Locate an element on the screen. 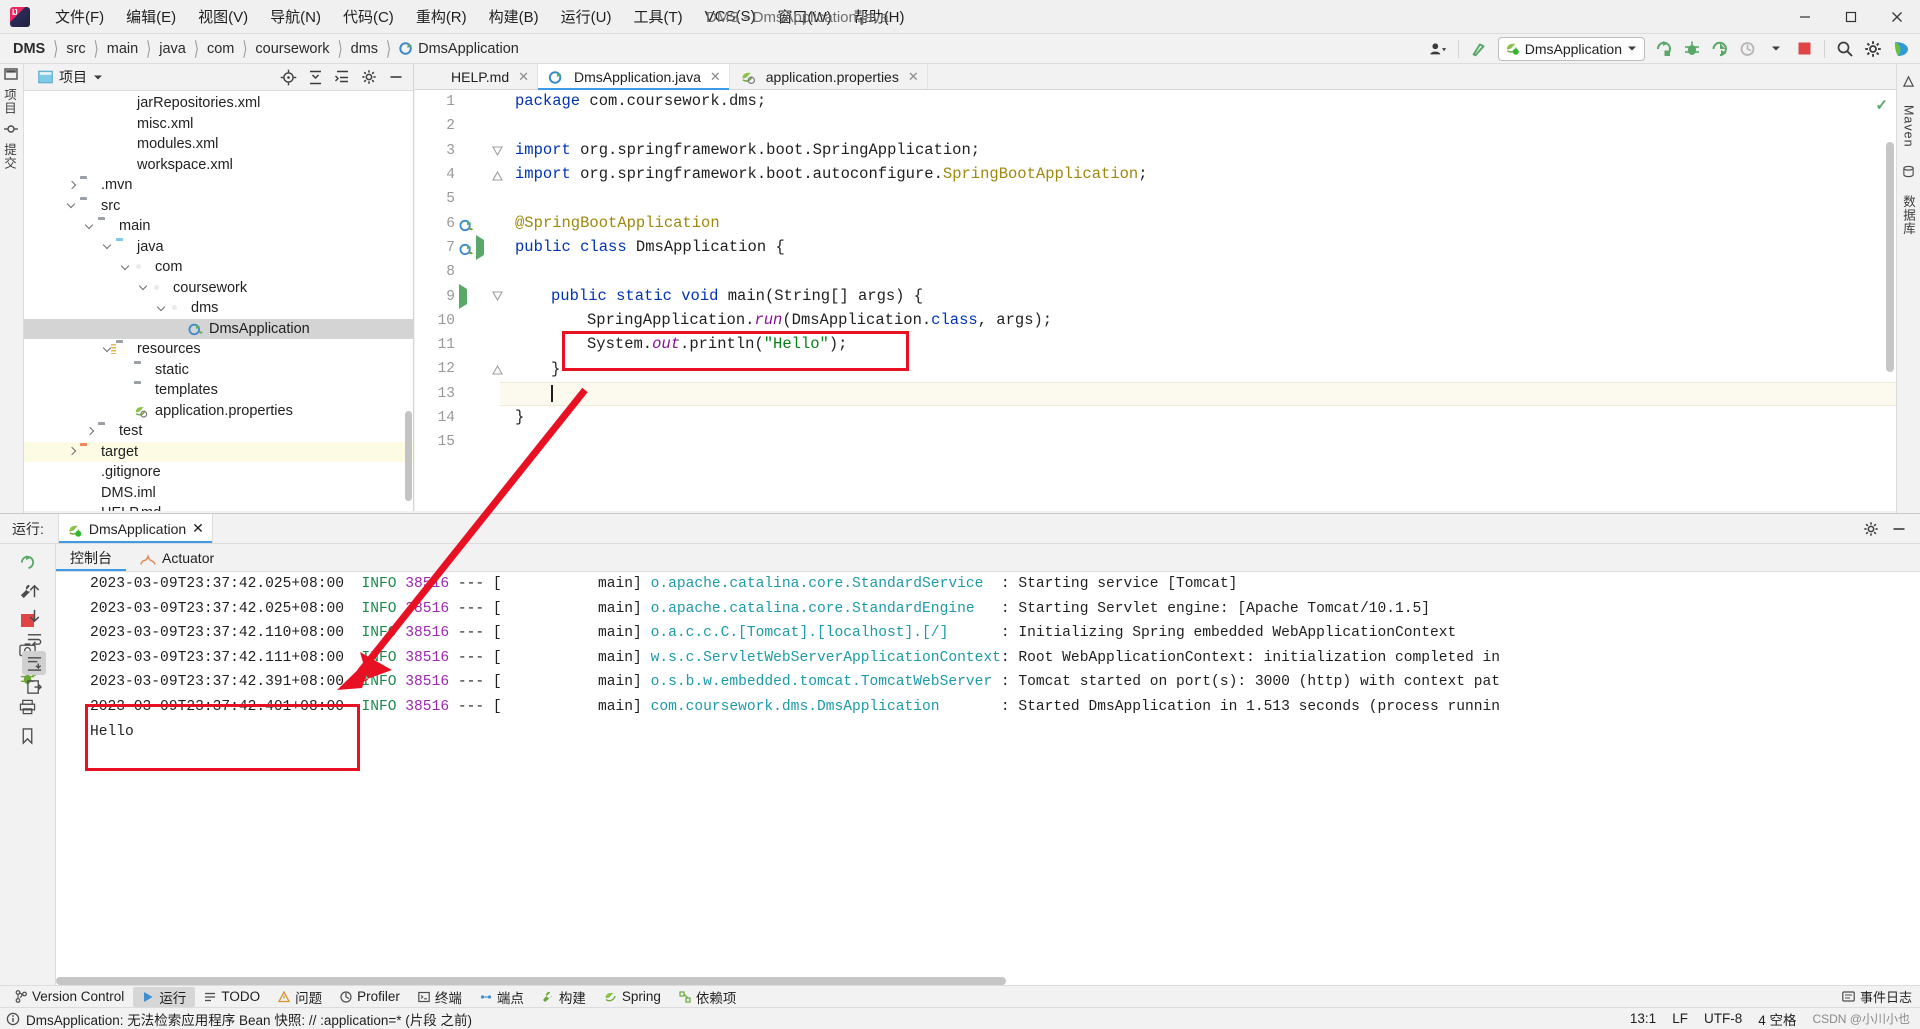  gutter-line: 8 is located at coordinates (457, 272).